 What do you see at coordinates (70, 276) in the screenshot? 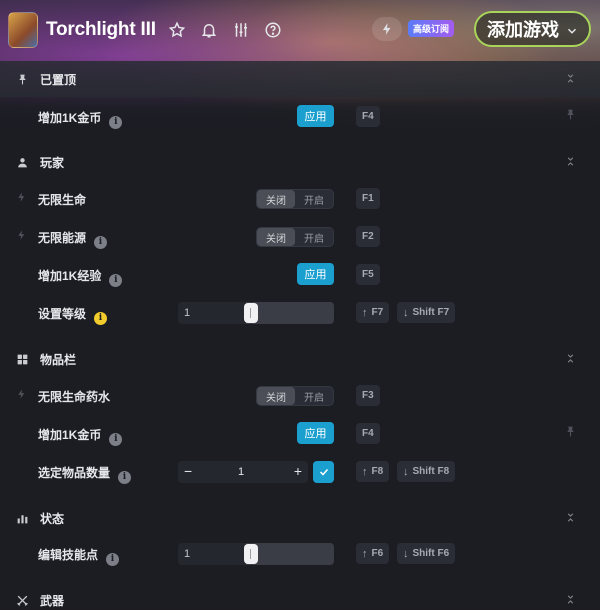
I see `cheat-label: 增加1K经验` at bounding box center [70, 276].